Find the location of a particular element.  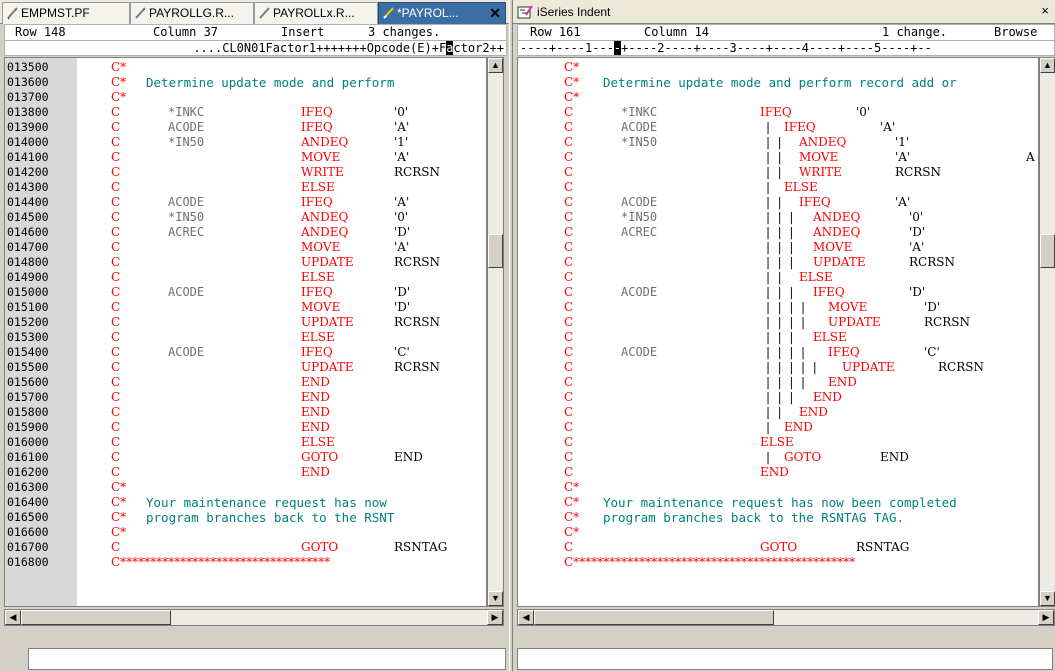

source-line: 013700 C* is located at coordinates (245, 97).